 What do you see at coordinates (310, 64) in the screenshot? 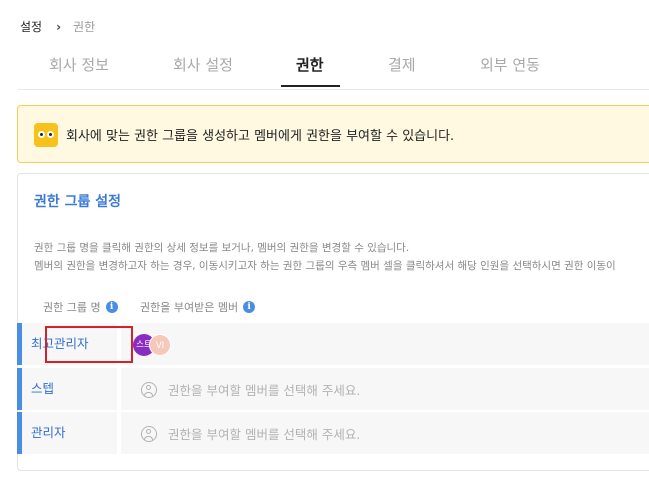
I see `tab-permissions: 권한` at bounding box center [310, 64].